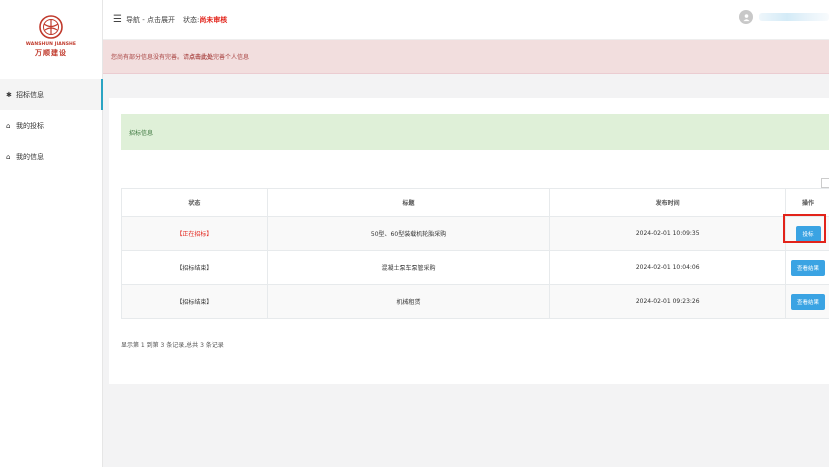 This screenshot has width=829, height=467. Describe the element at coordinates (194, 233) in the screenshot. I see `row-status: 【正在招标】` at that location.